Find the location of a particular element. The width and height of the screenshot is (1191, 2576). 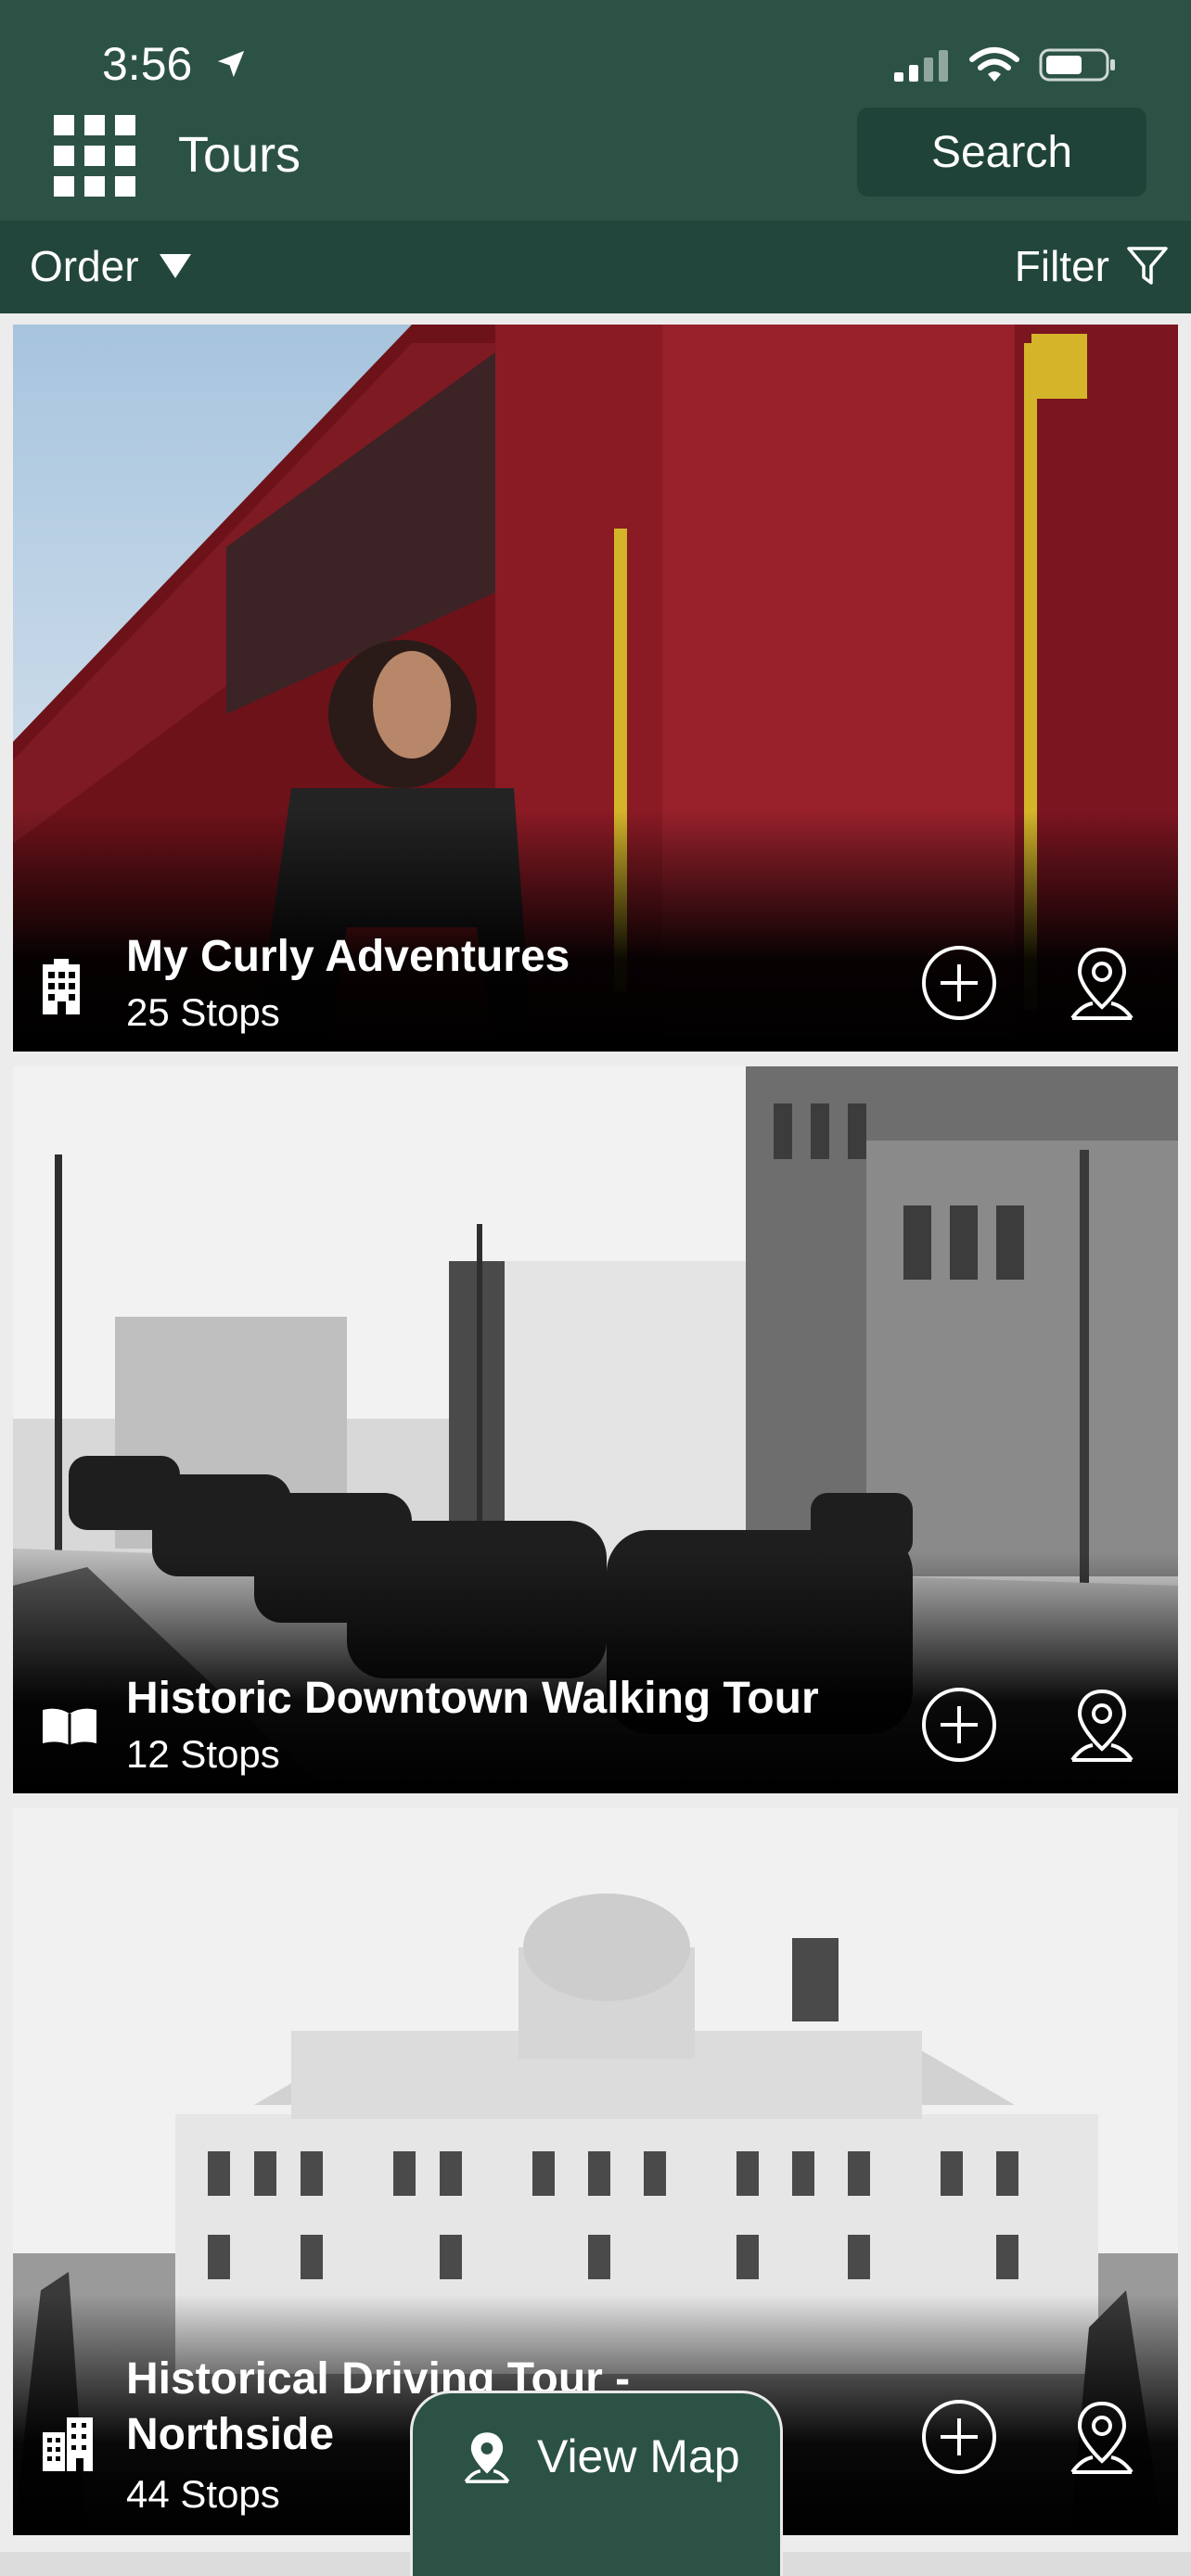

book-icon is located at coordinates (69, 1726).